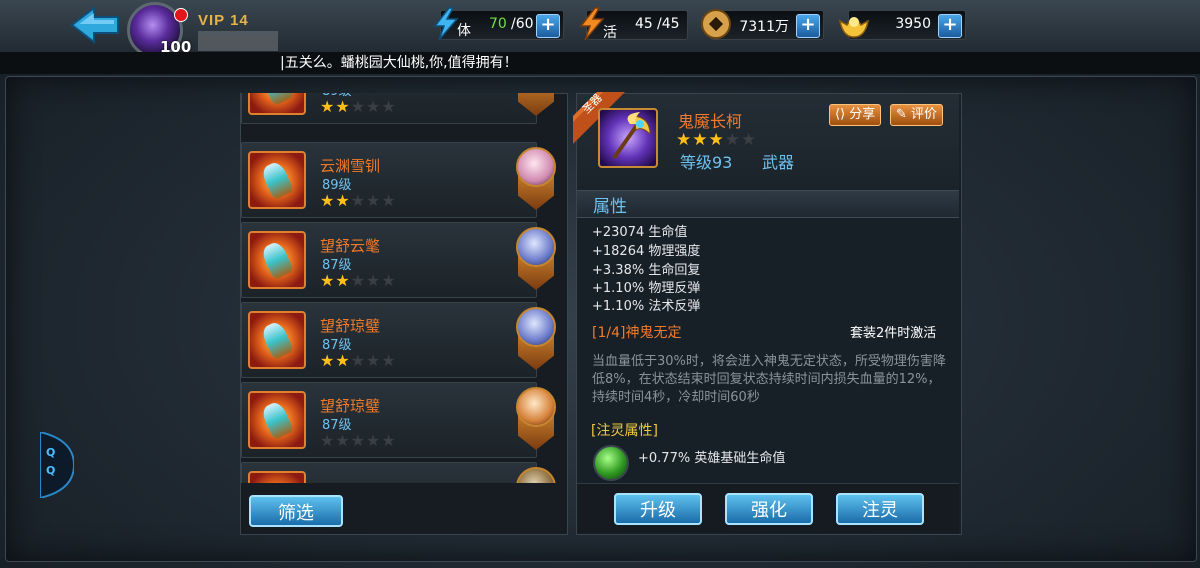 This screenshot has width=1200, height=568. I want to click on filter-button: 筛选, so click(296, 511).